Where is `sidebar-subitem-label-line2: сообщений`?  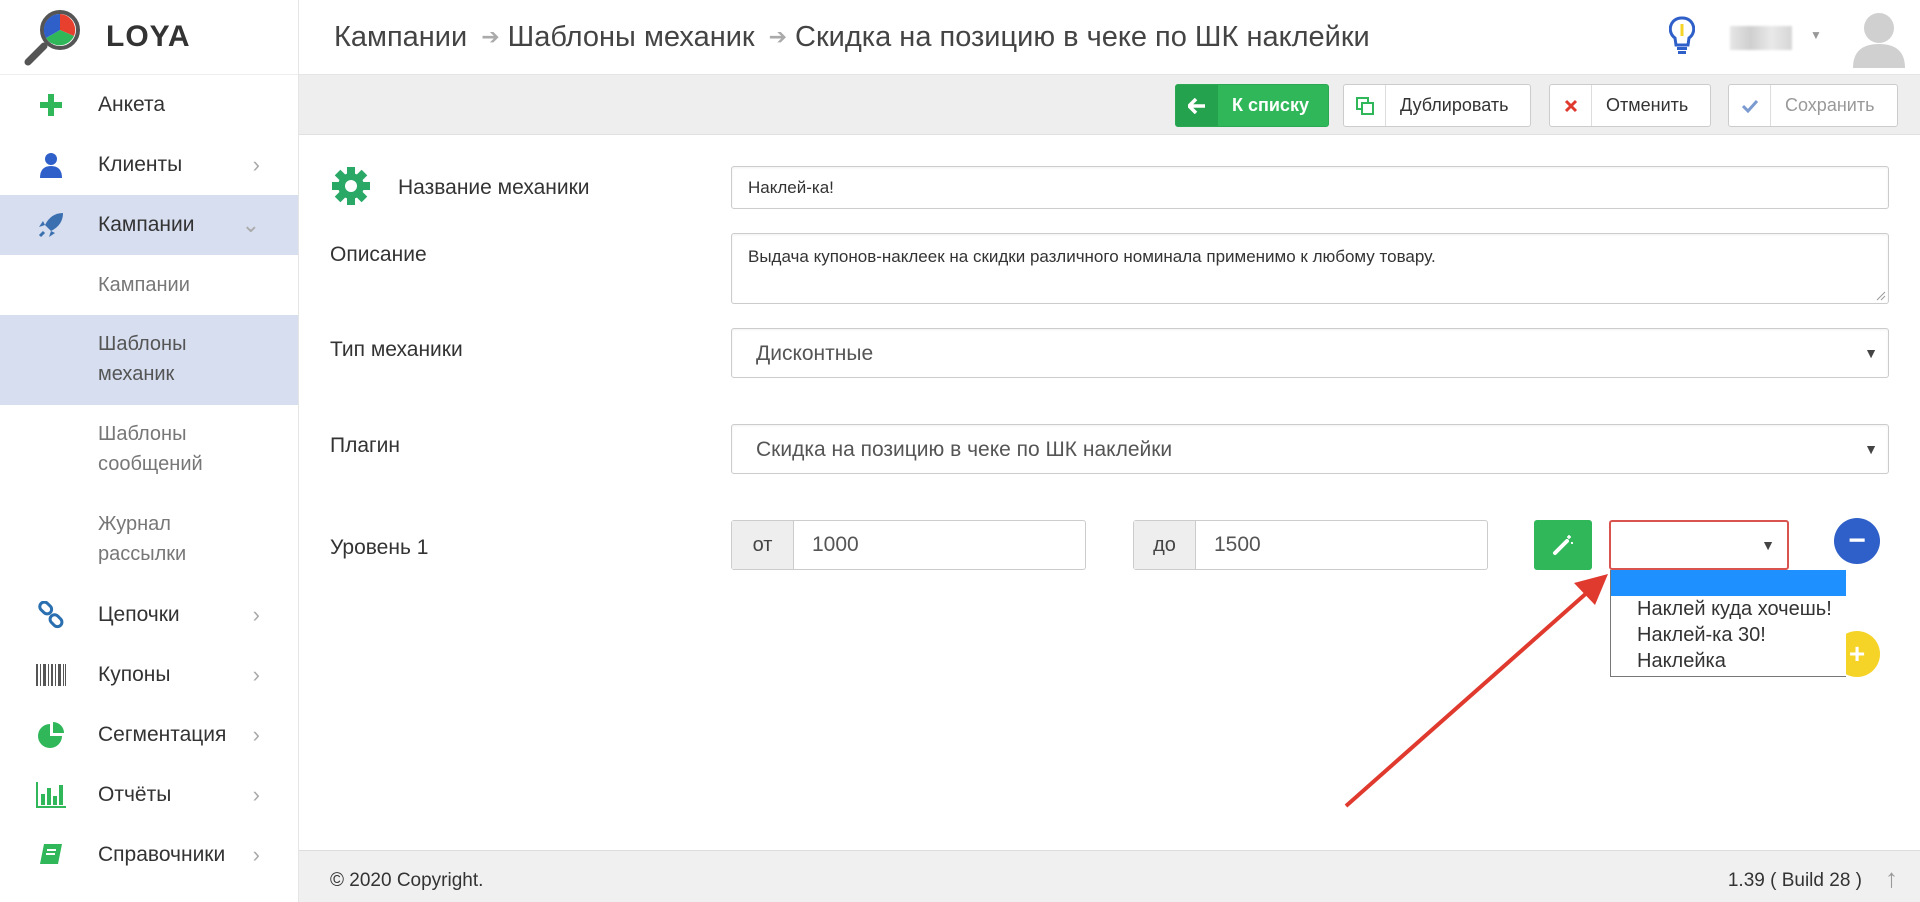 sidebar-subitem-label-line2: сообщений is located at coordinates (150, 464).